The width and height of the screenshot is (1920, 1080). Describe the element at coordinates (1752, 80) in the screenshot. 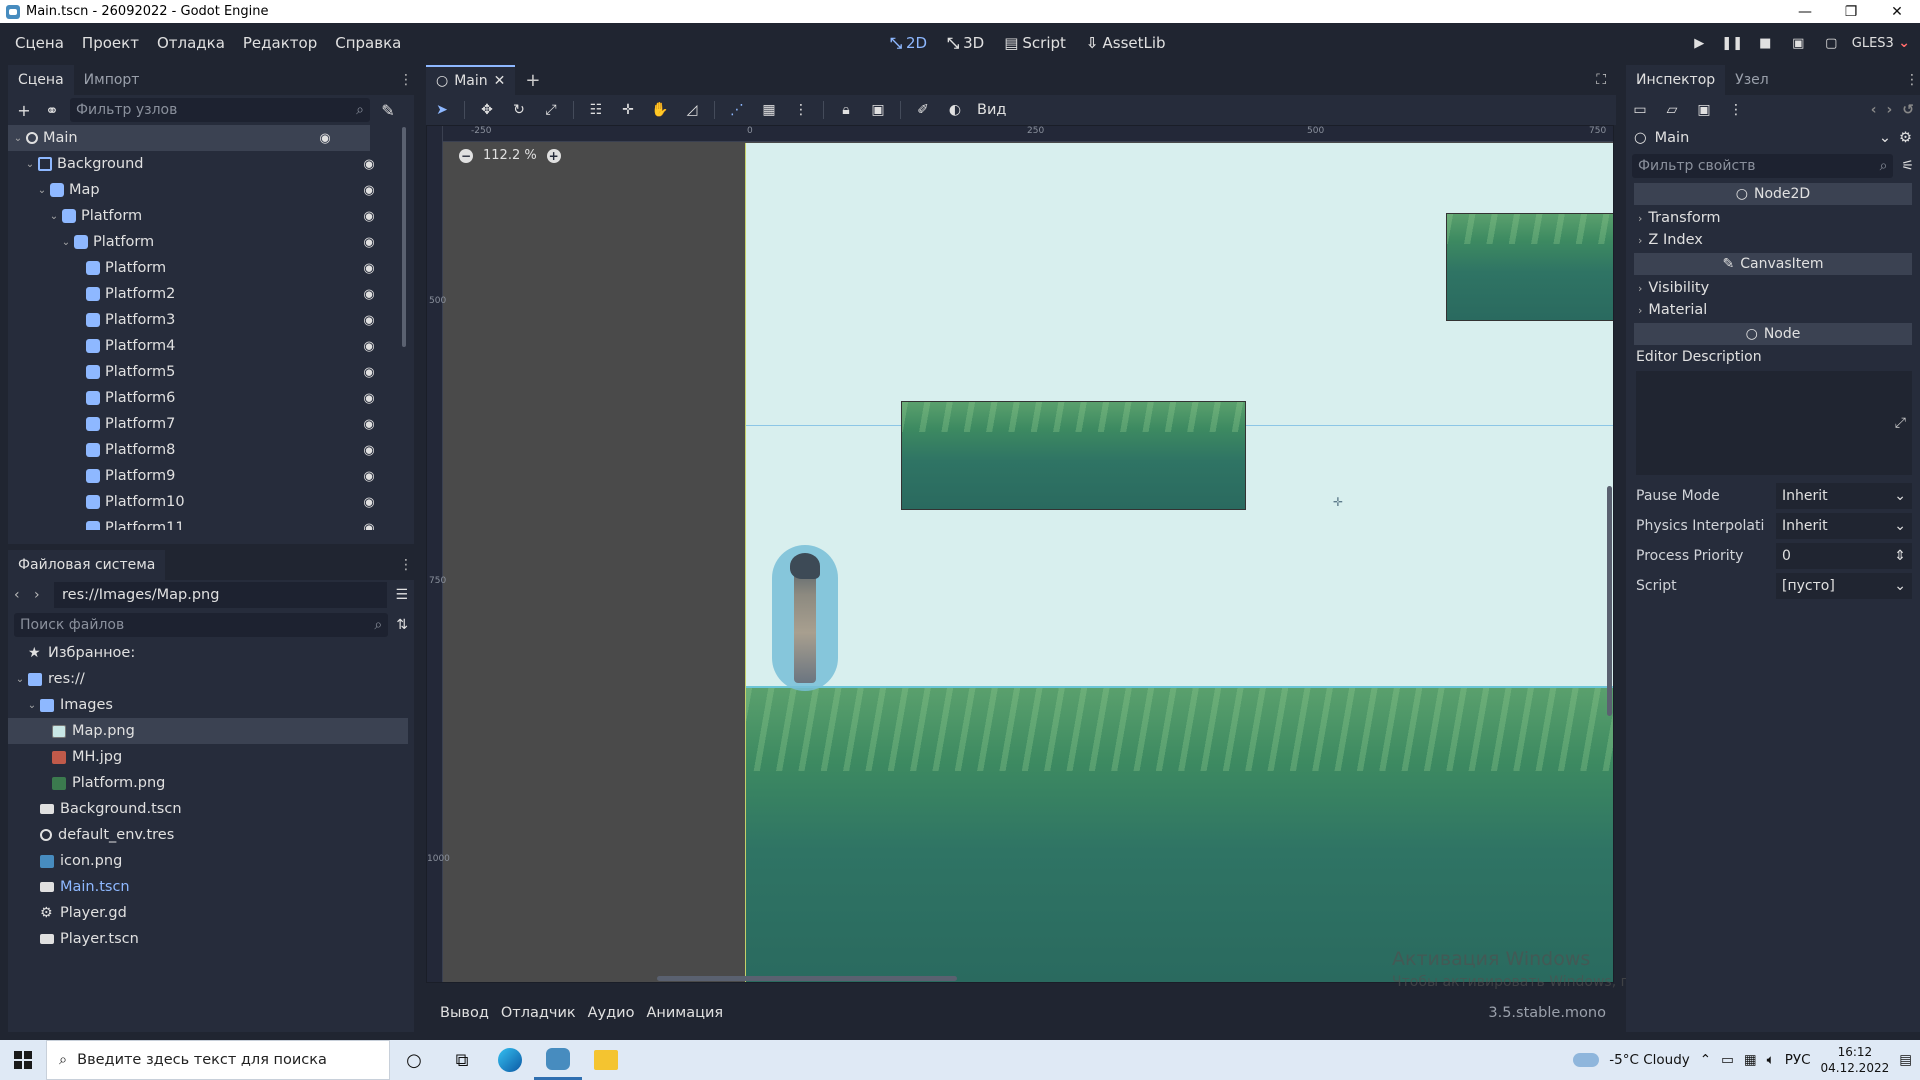

I see `tab-node: Узел` at that location.